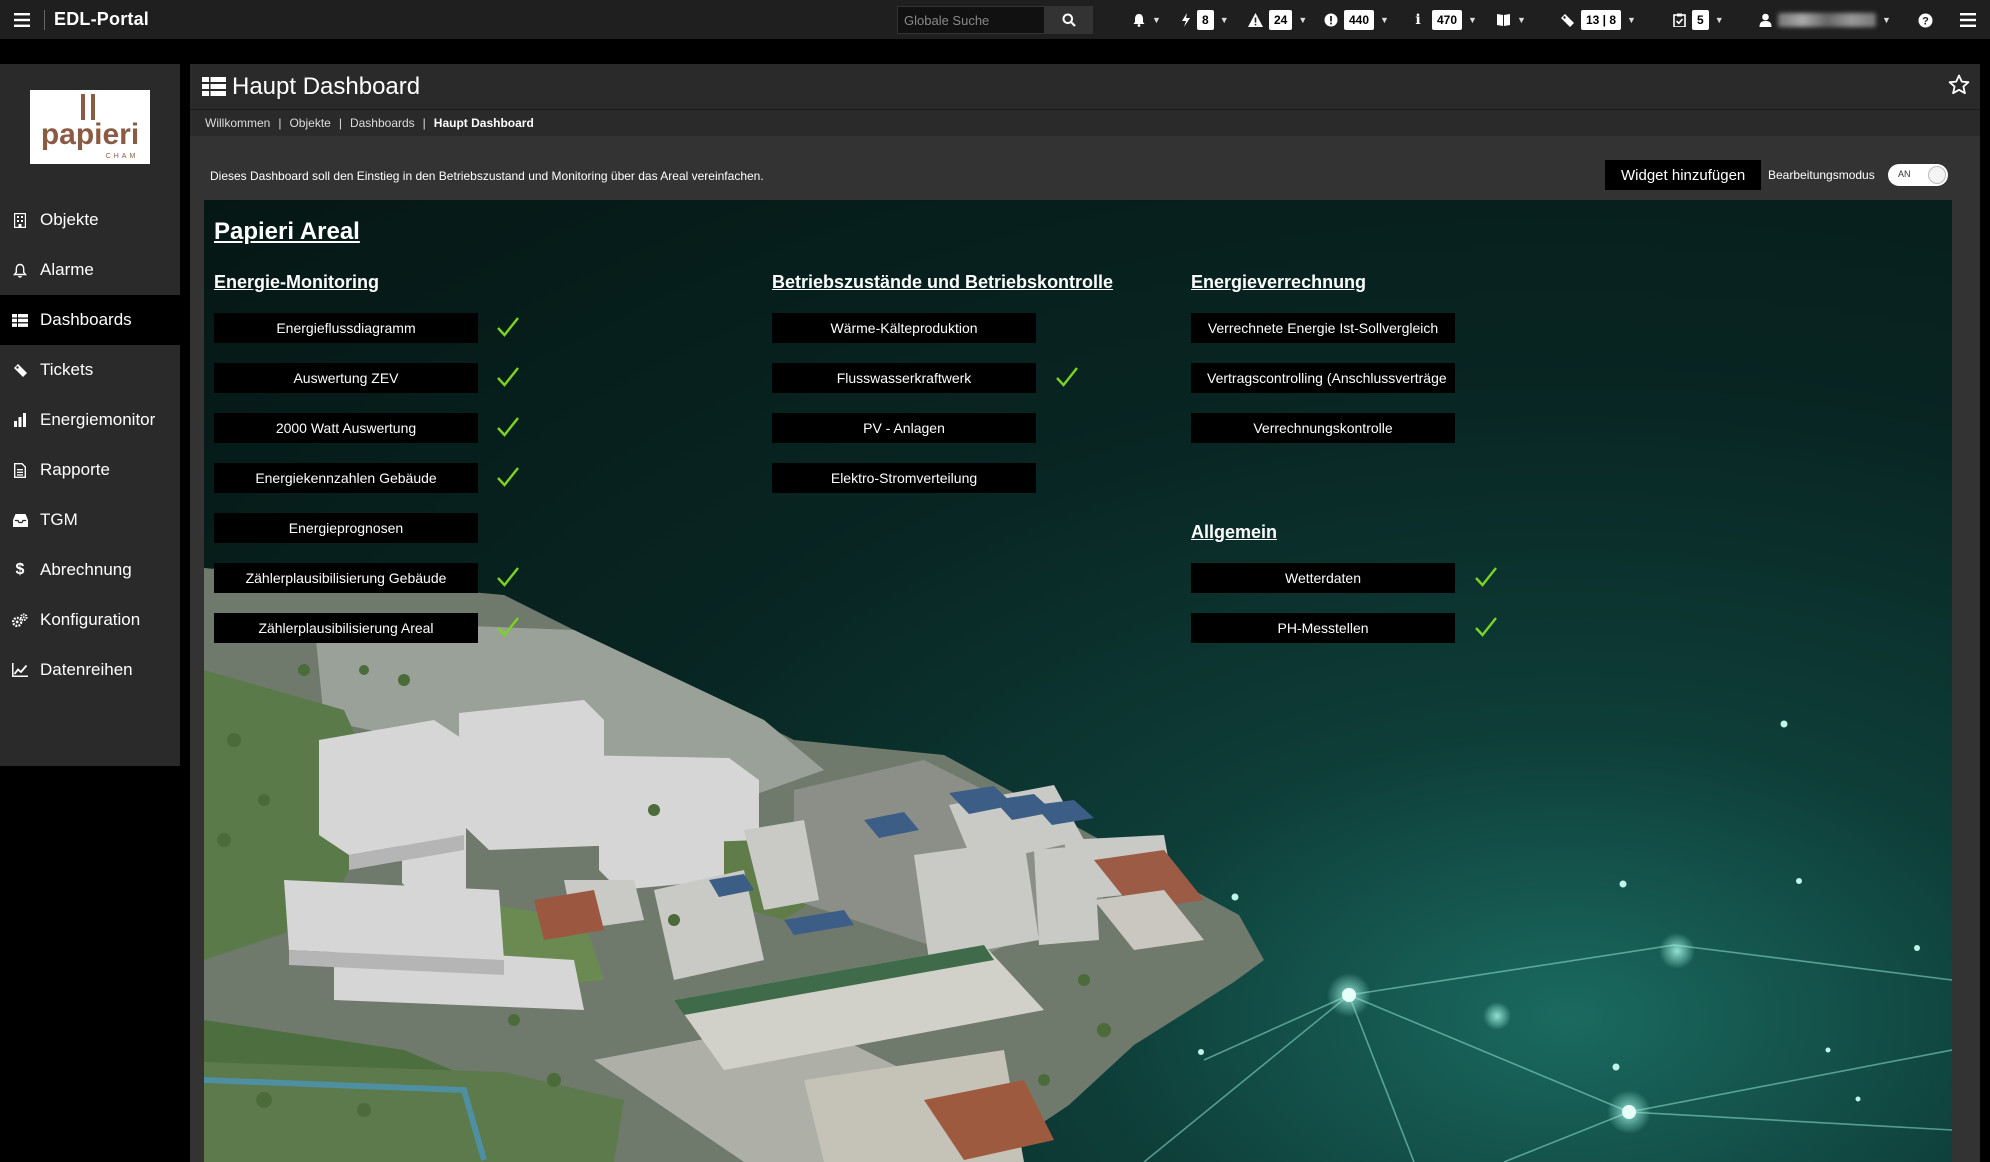 This screenshot has height=1162, width=1990. I want to click on tile-flusswasserkraftwerk: Flusswasserkraftwerk, so click(904, 378).